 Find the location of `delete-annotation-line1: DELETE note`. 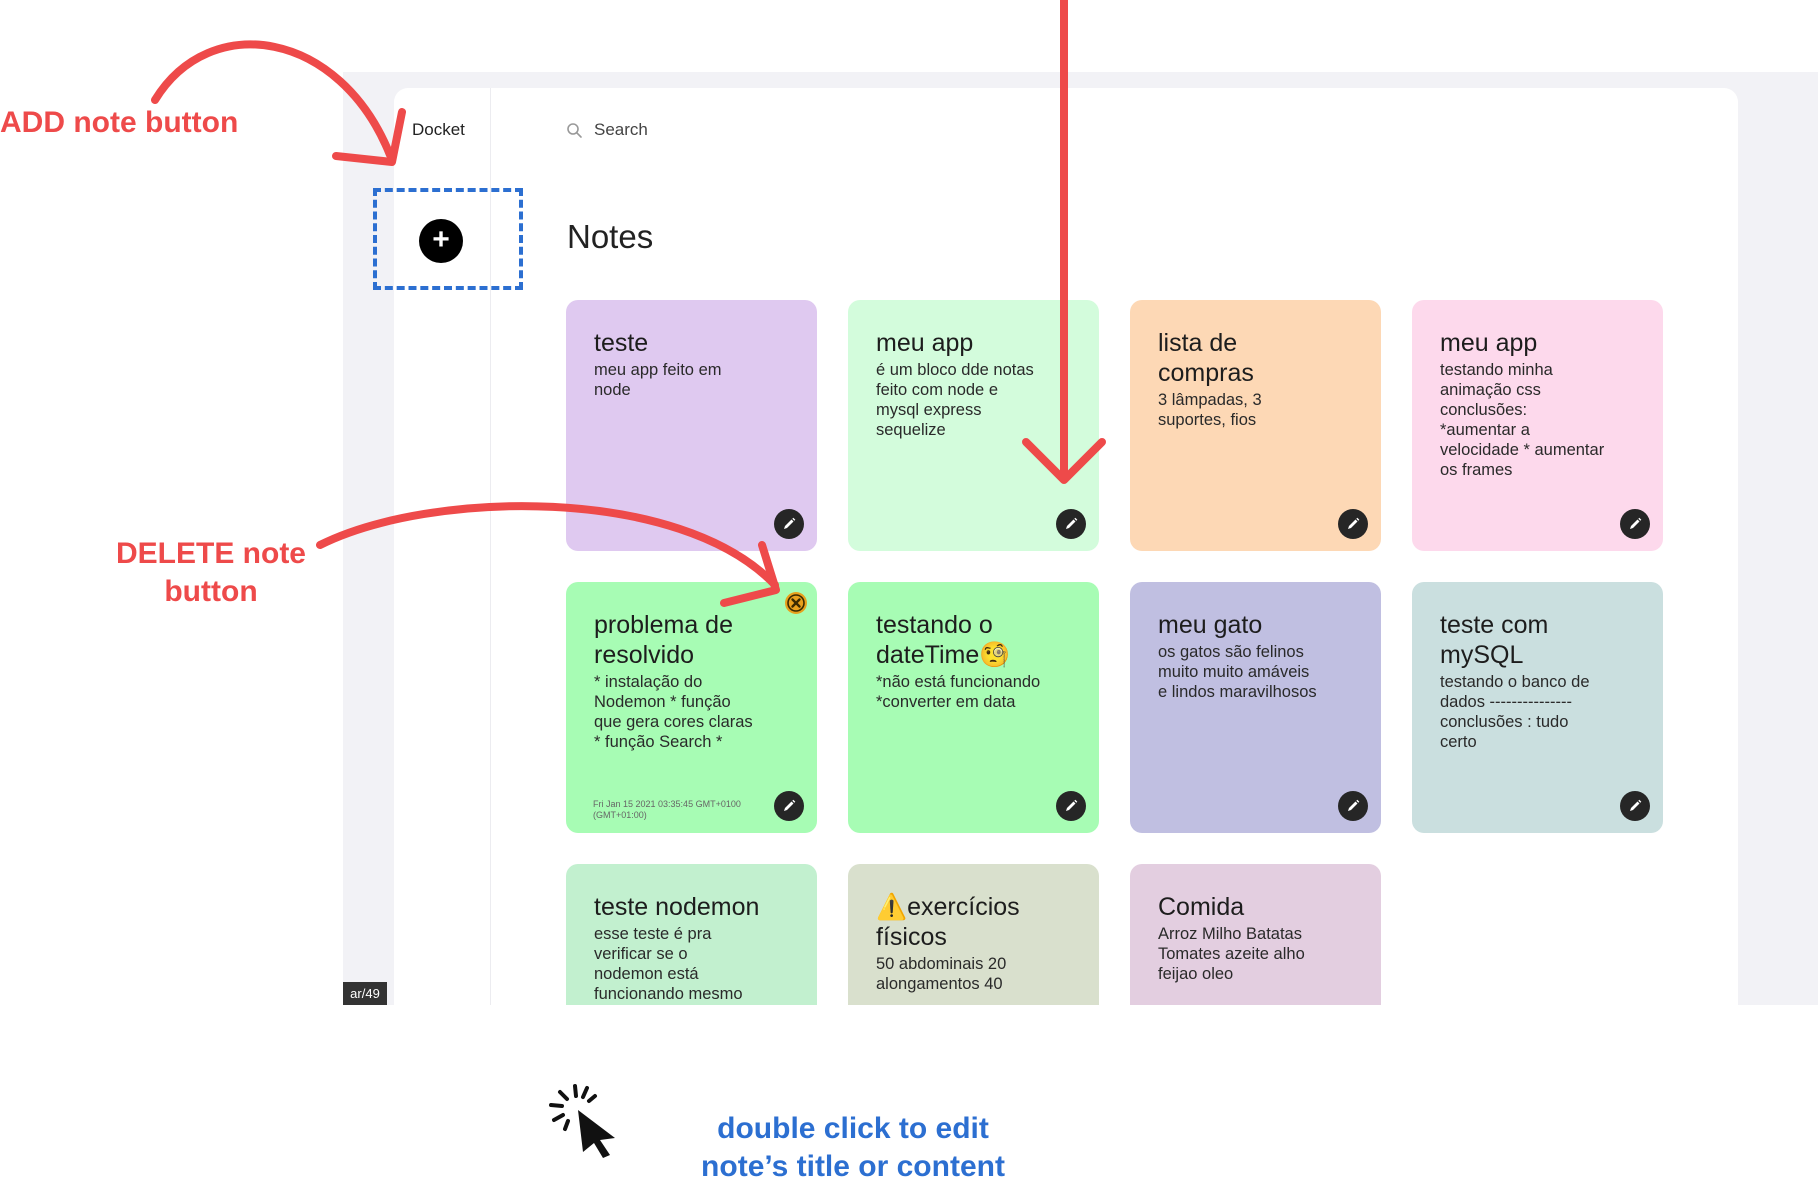

delete-annotation-line1: DELETE note is located at coordinates (210, 553).